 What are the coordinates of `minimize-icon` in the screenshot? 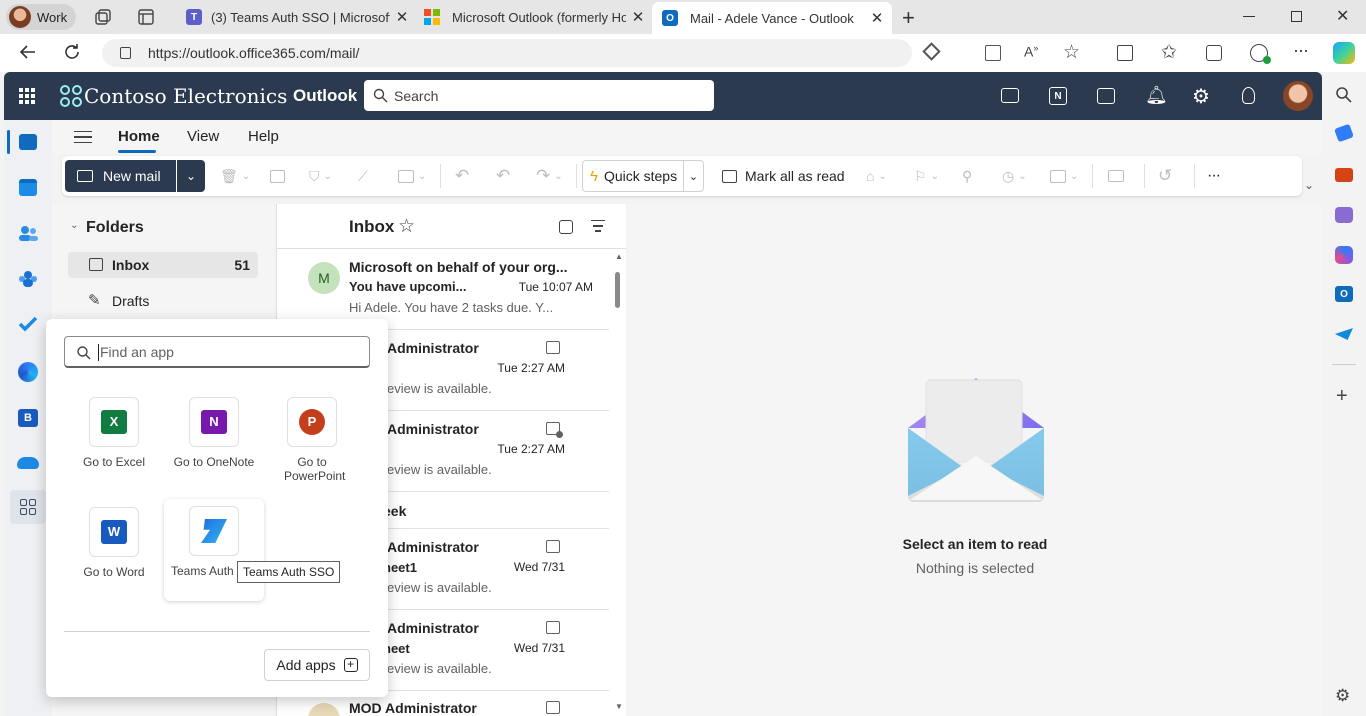 It's located at (1249, 16).